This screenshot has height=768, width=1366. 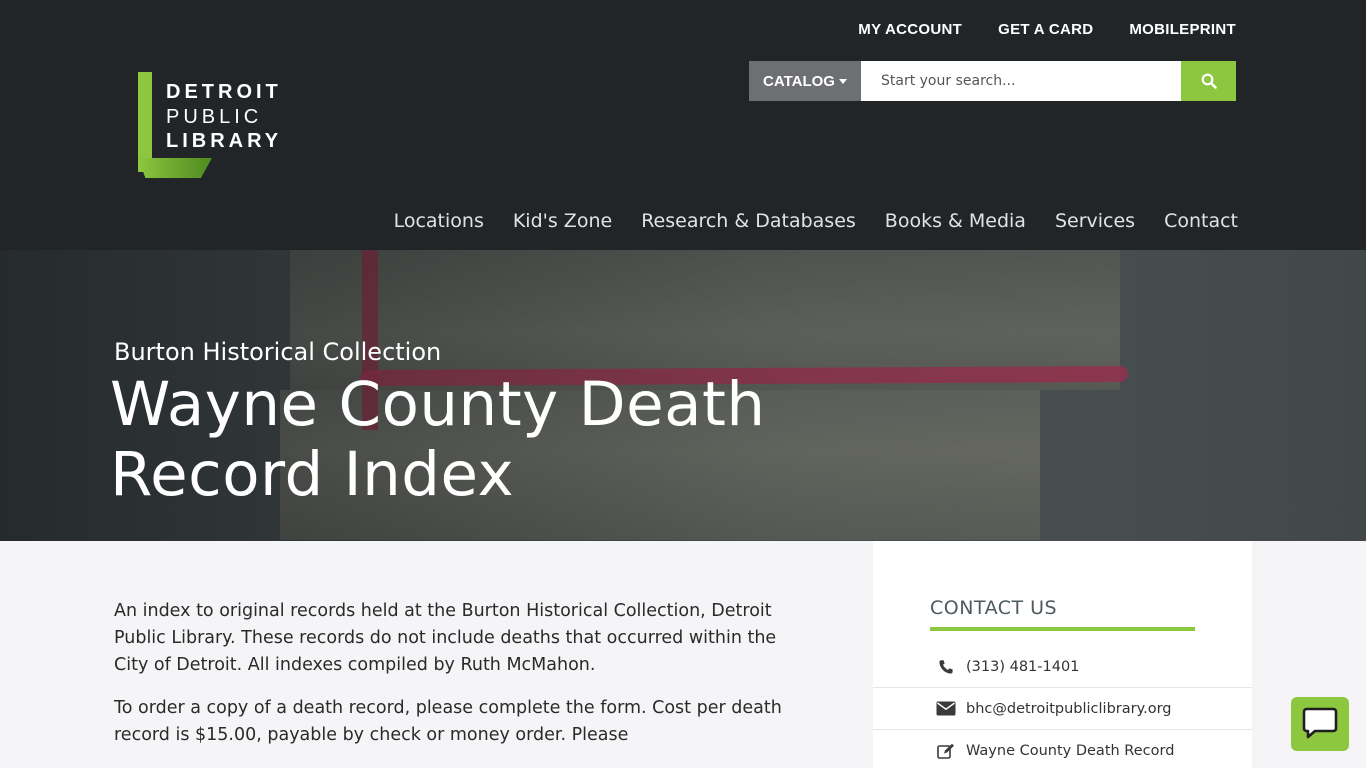 I want to click on contact-phone: (313) 481-1401, so click(x=1062, y=667).